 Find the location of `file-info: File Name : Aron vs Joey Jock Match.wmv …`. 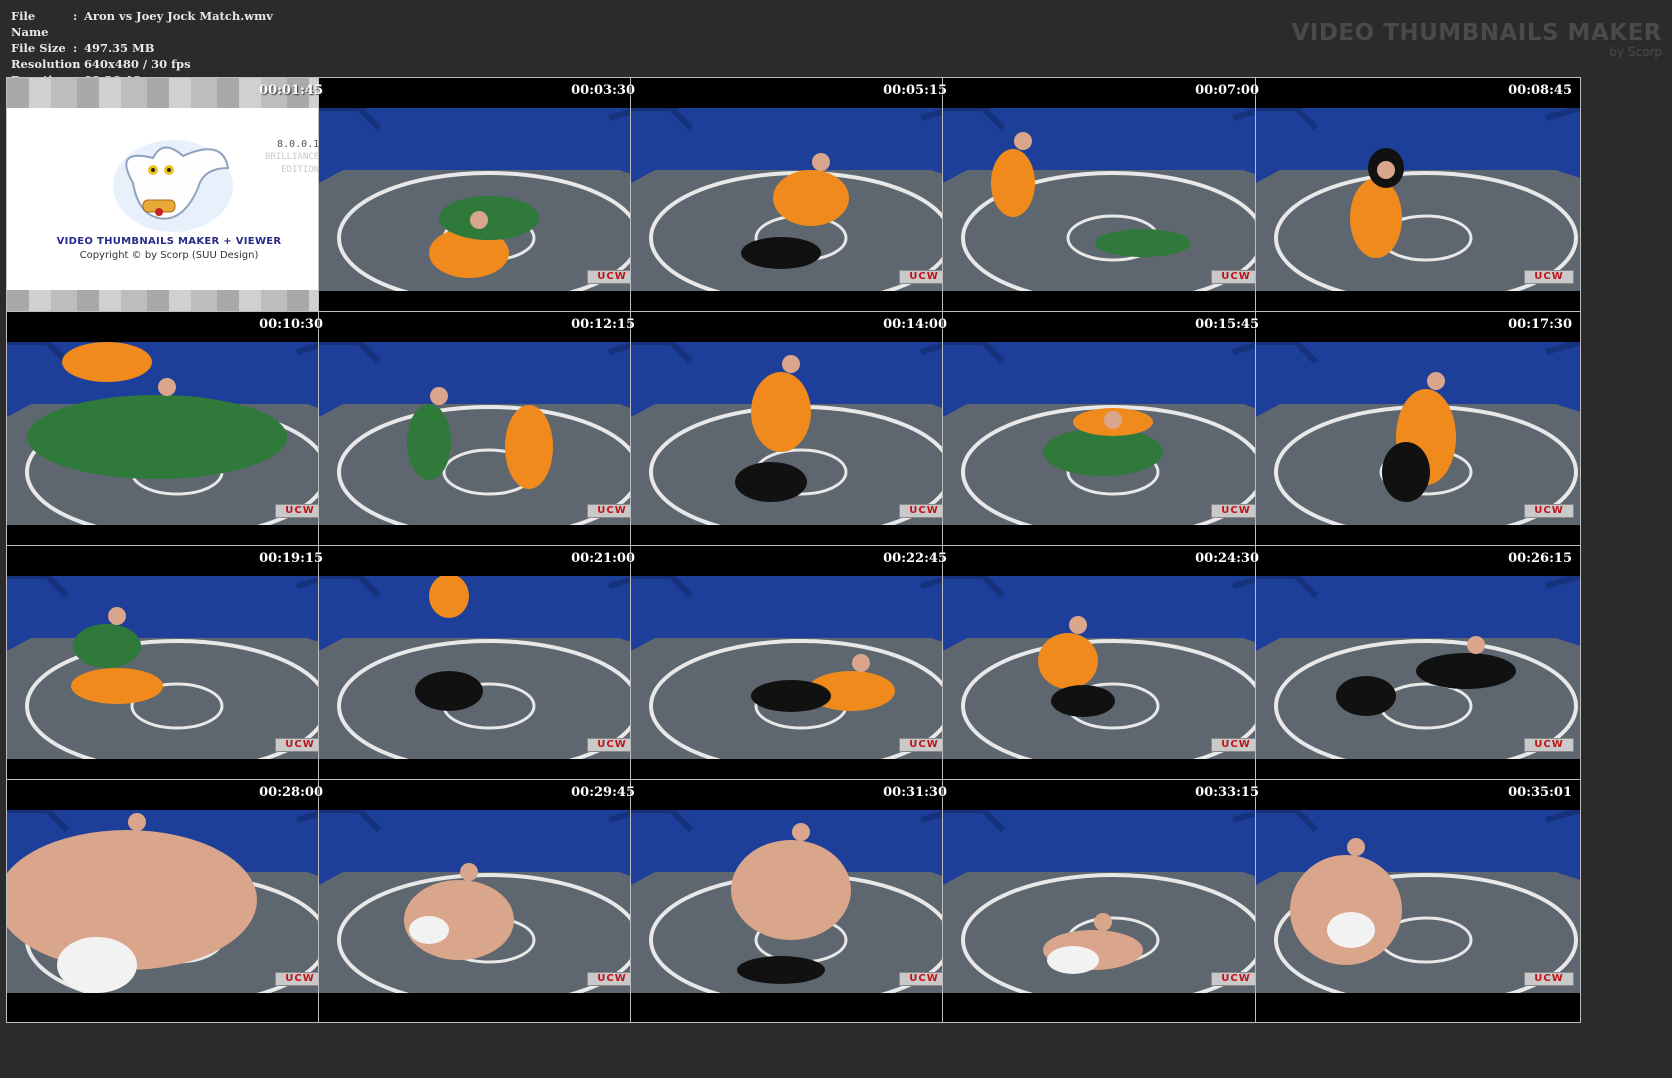

file-info: File Name : Aron vs Joey Jock Match.wmv … is located at coordinates (142, 48).